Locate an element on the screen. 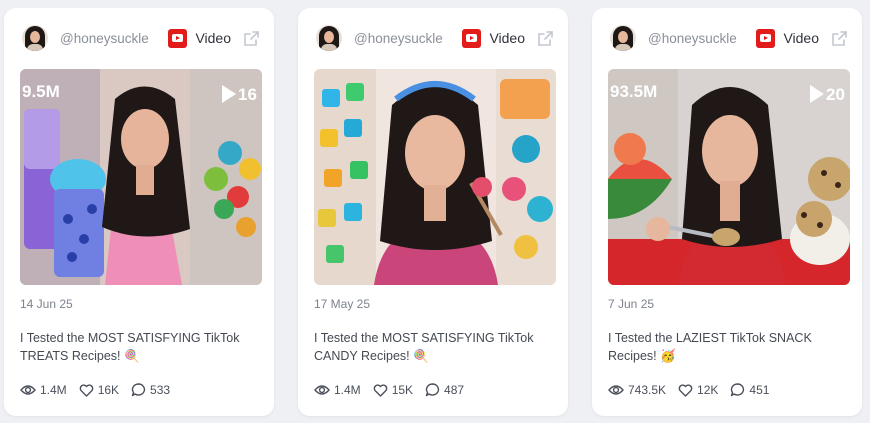 This screenshot has height=423, width=870. post-date: 14 Jun 25 is located at coordinates (46, 304).